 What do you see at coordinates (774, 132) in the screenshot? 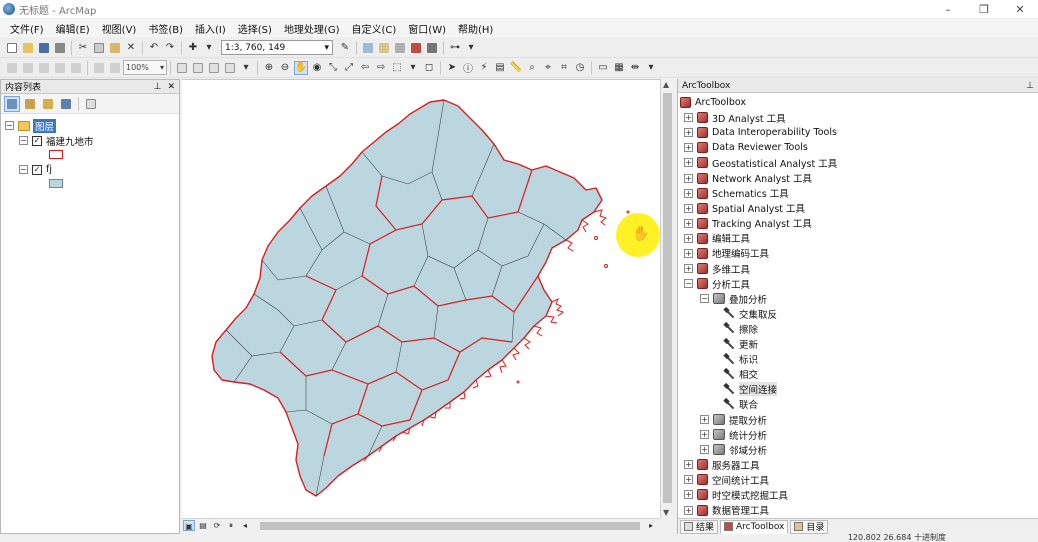
I see `toolbox-item-label: Data Interoperability Tools` at bounding box center [774, 132].